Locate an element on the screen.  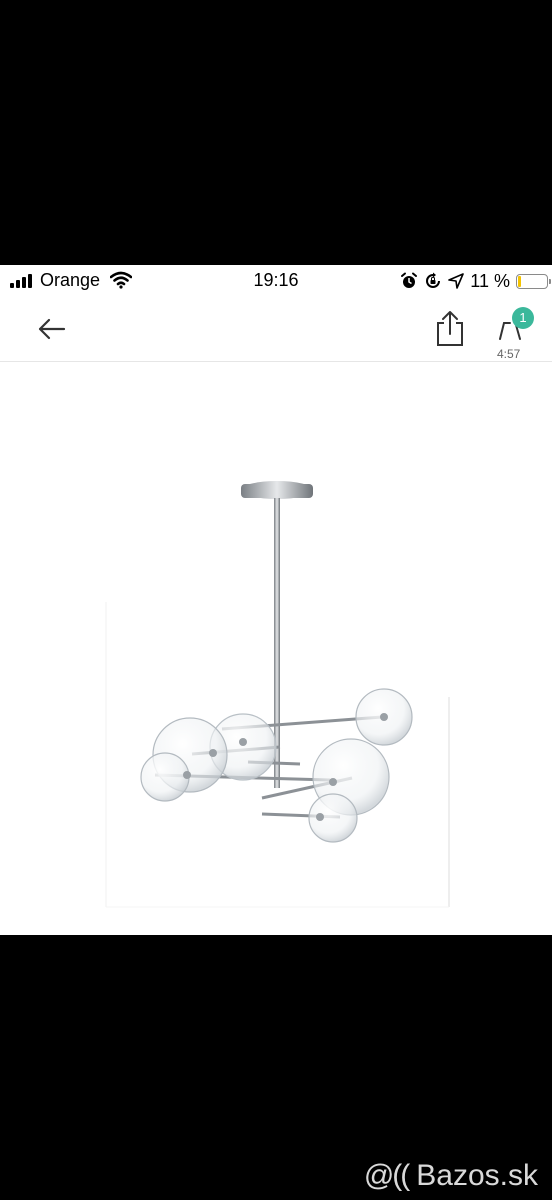
status-bar: Orange 19:16 11 % is located at coordinates (276, 281).